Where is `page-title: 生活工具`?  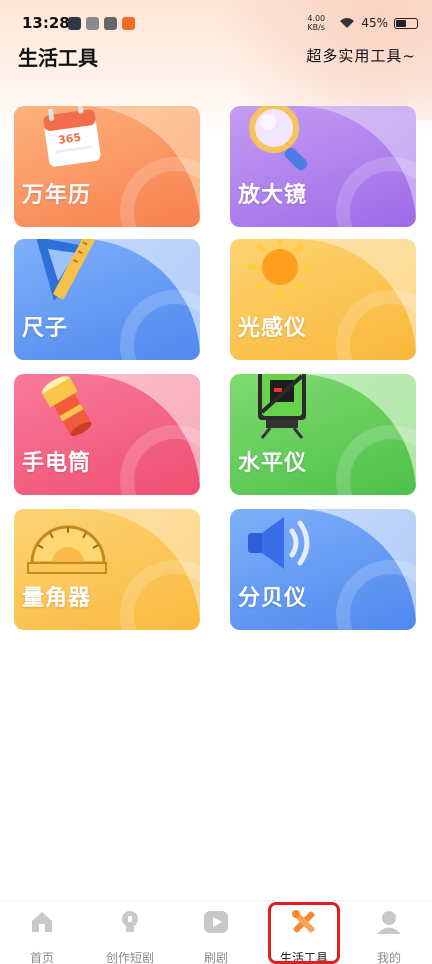 page-title: 生活工具 is located at coordinates (58, 58).